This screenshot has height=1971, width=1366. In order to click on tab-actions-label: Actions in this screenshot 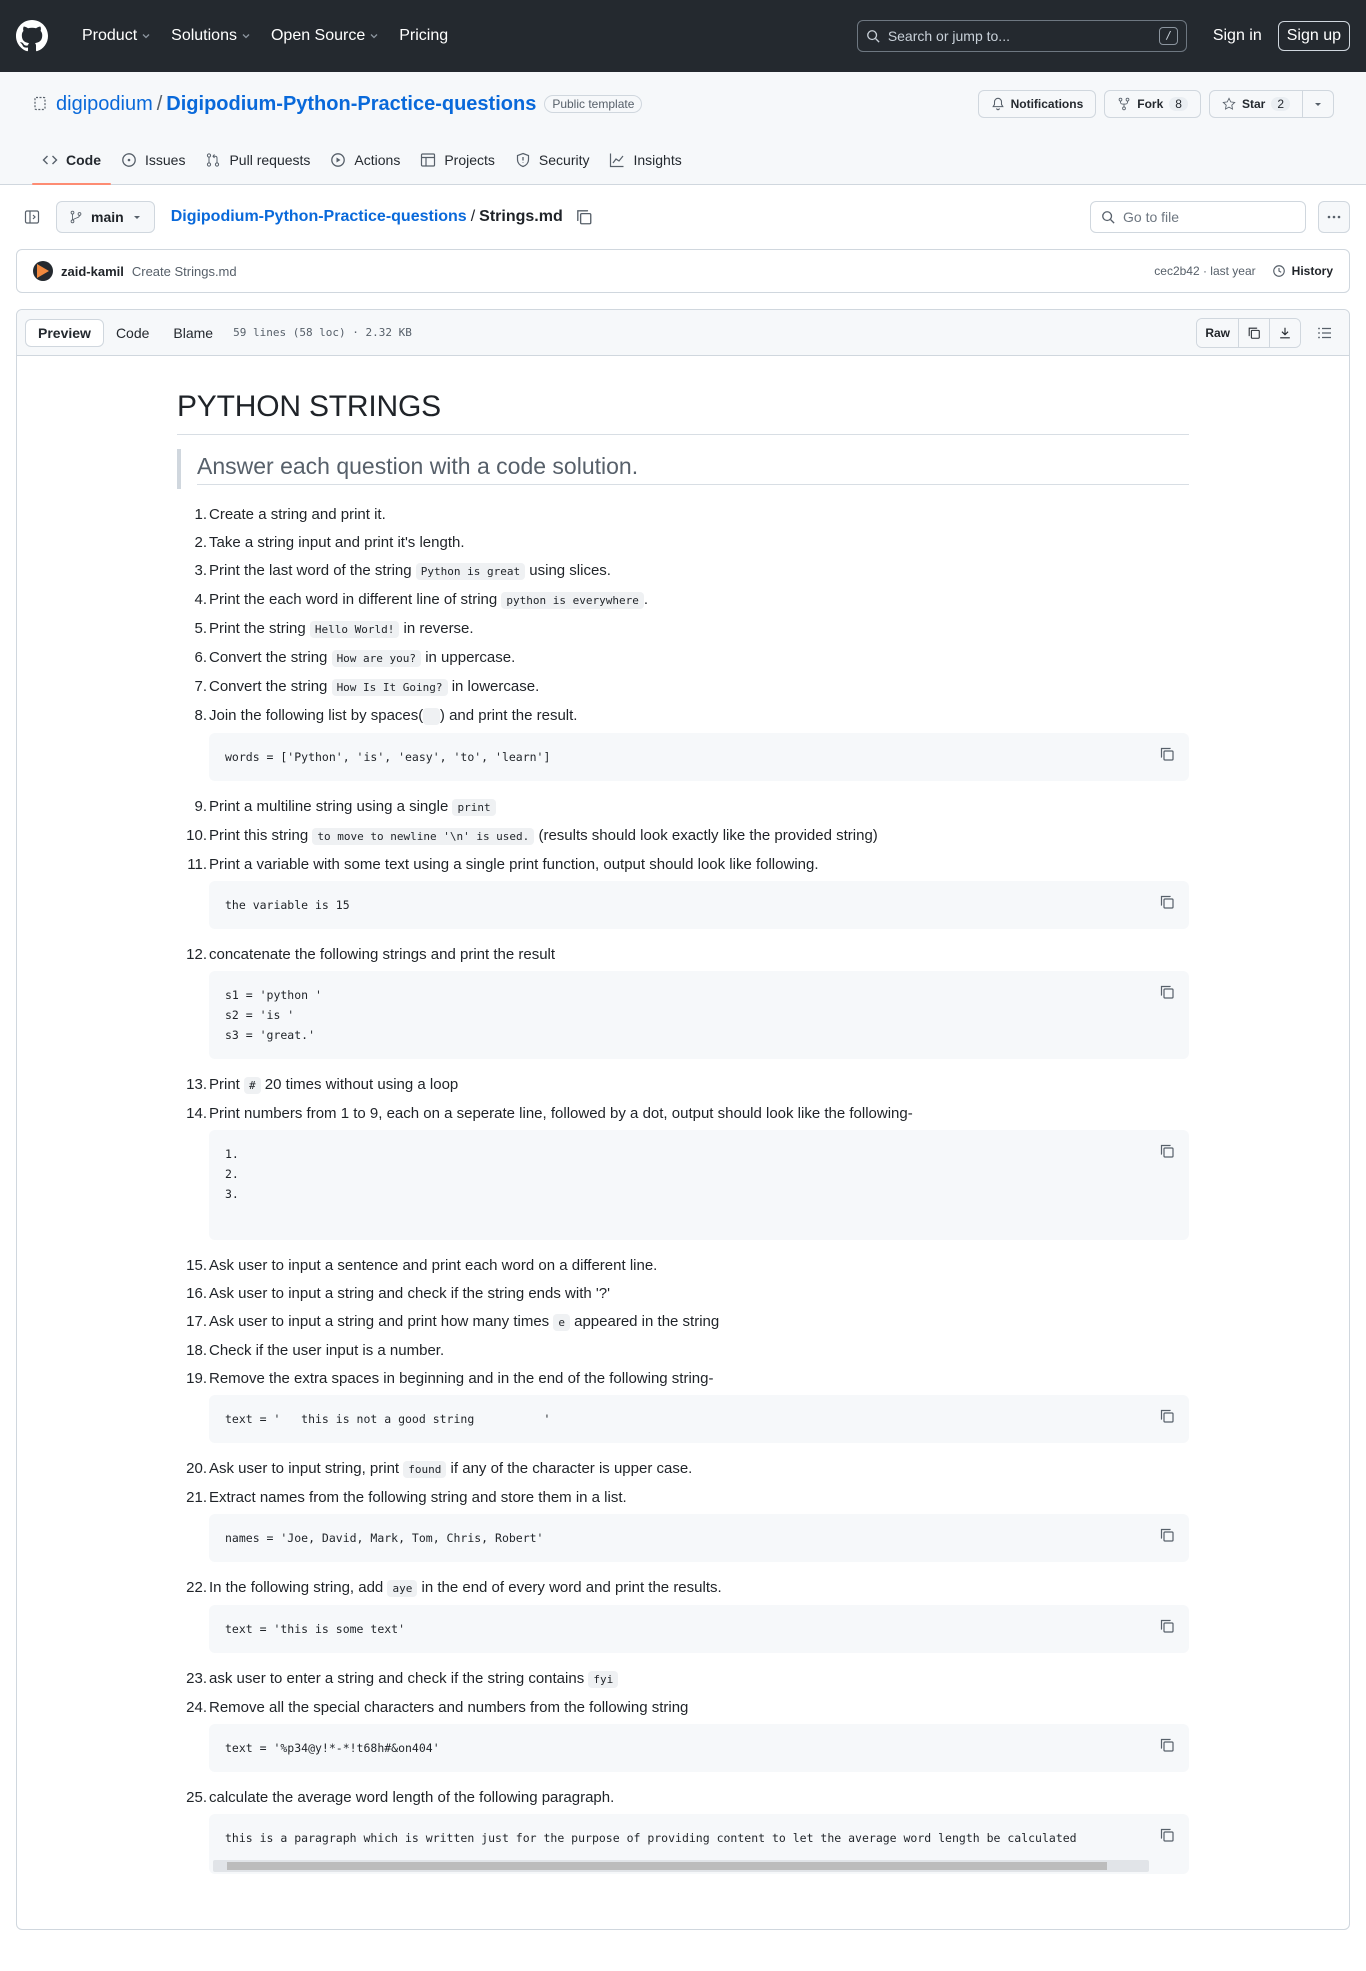, I will do `click(377, 160)`.